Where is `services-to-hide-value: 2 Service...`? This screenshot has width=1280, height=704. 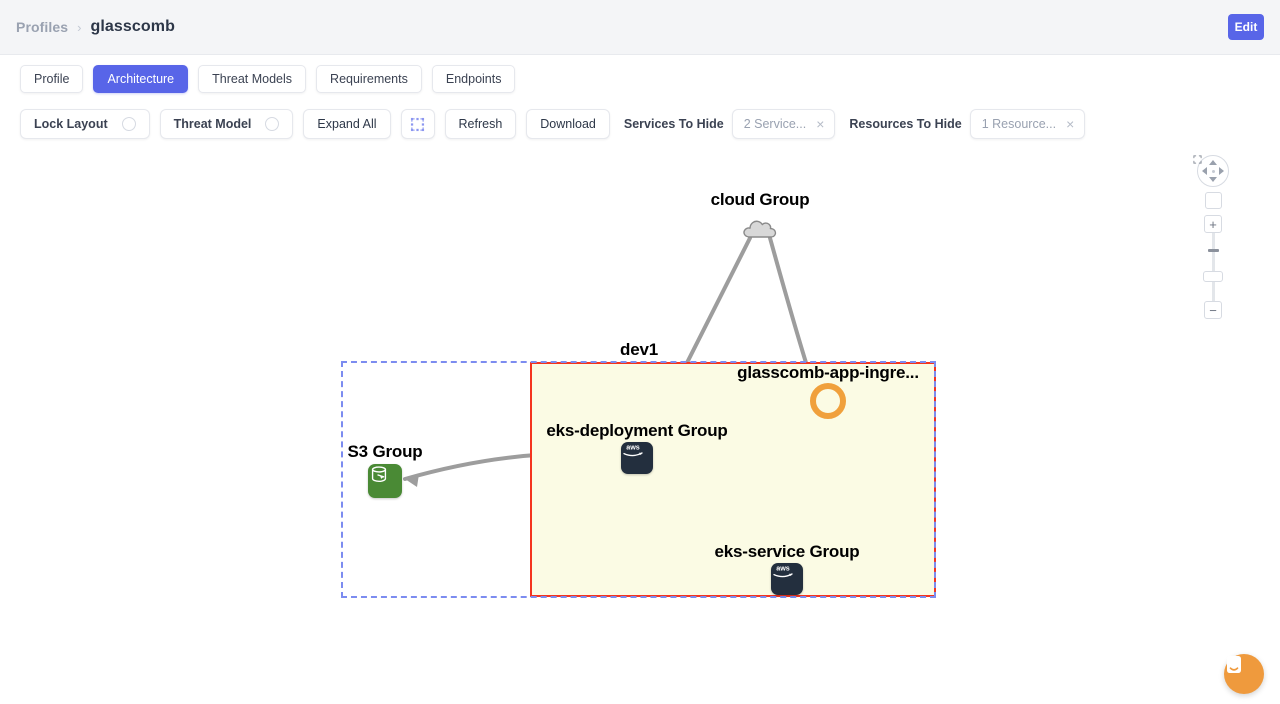 services-to-hide-value: 2 Service... is located at coordinates (775, 124).